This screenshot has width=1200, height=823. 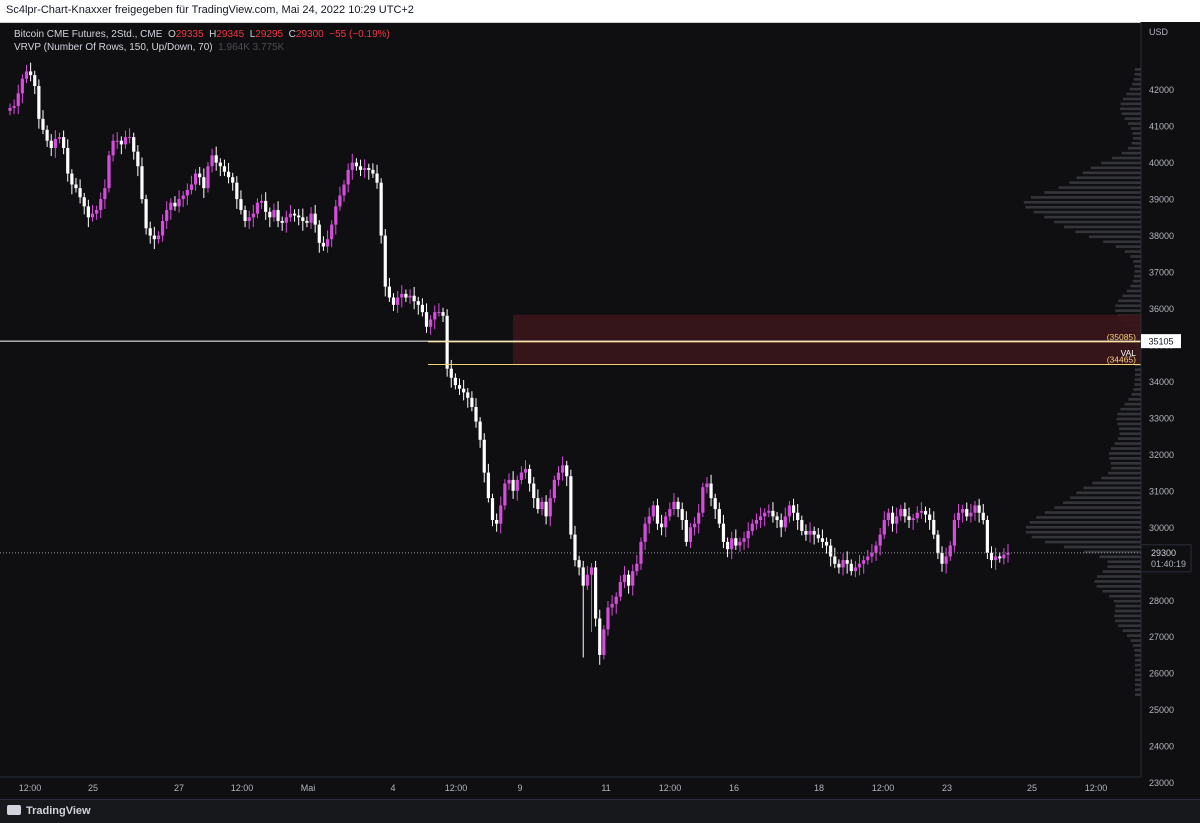 I want to click on level-label-35085: (35085), so click(x=1121, y=337).